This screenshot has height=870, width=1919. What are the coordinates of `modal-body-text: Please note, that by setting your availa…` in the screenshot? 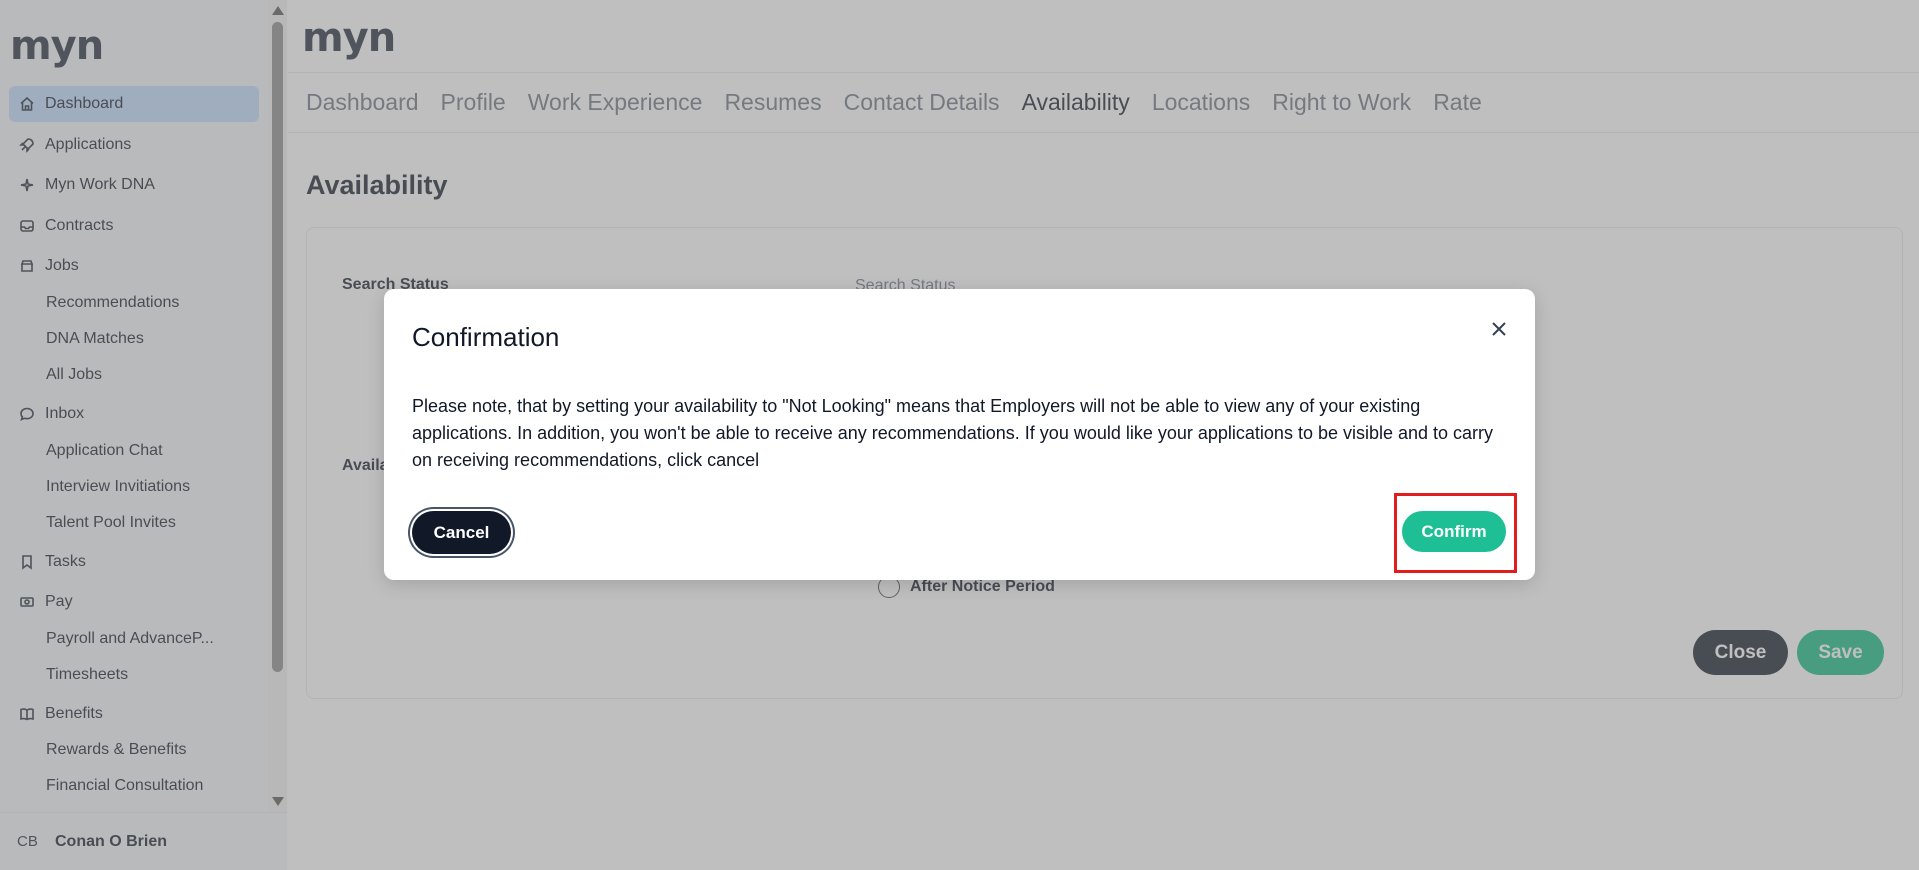 It's located at (953, 433).